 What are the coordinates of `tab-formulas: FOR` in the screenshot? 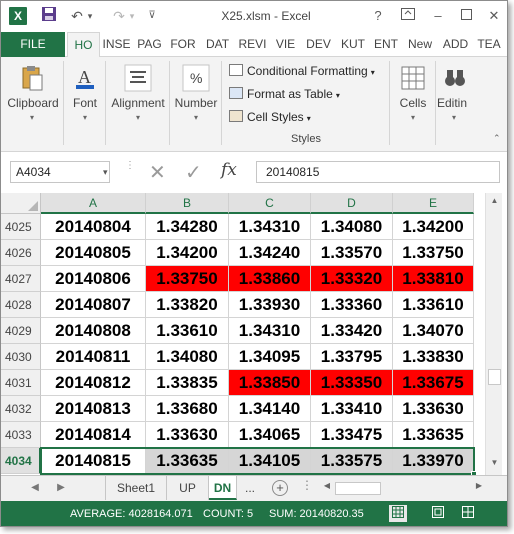 It's located at (183, 44).